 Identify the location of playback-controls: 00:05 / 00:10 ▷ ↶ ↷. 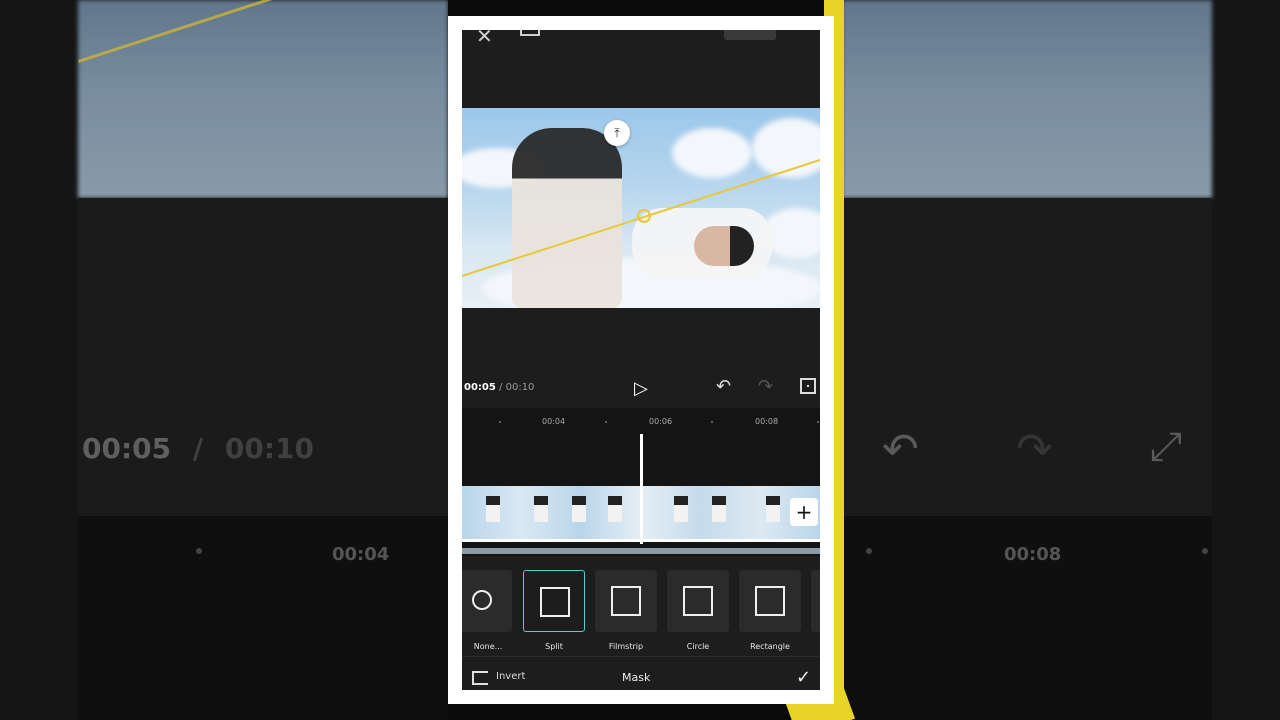
(641, 358).